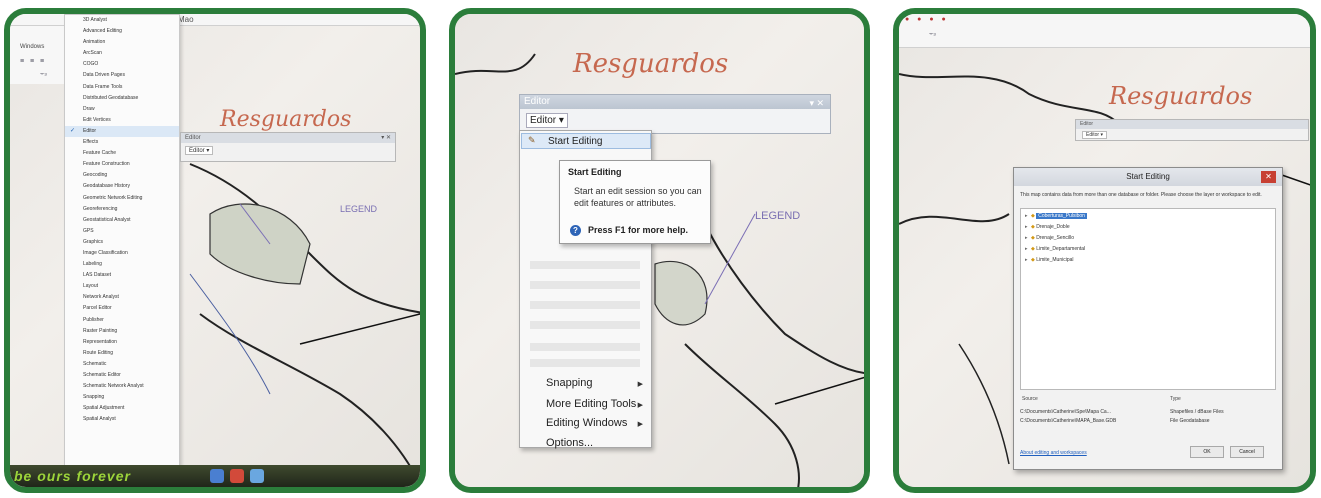 The image size is (1321, 498). I want to click on toolbar-menu-item: ✓ Editor, so click(122, 131).